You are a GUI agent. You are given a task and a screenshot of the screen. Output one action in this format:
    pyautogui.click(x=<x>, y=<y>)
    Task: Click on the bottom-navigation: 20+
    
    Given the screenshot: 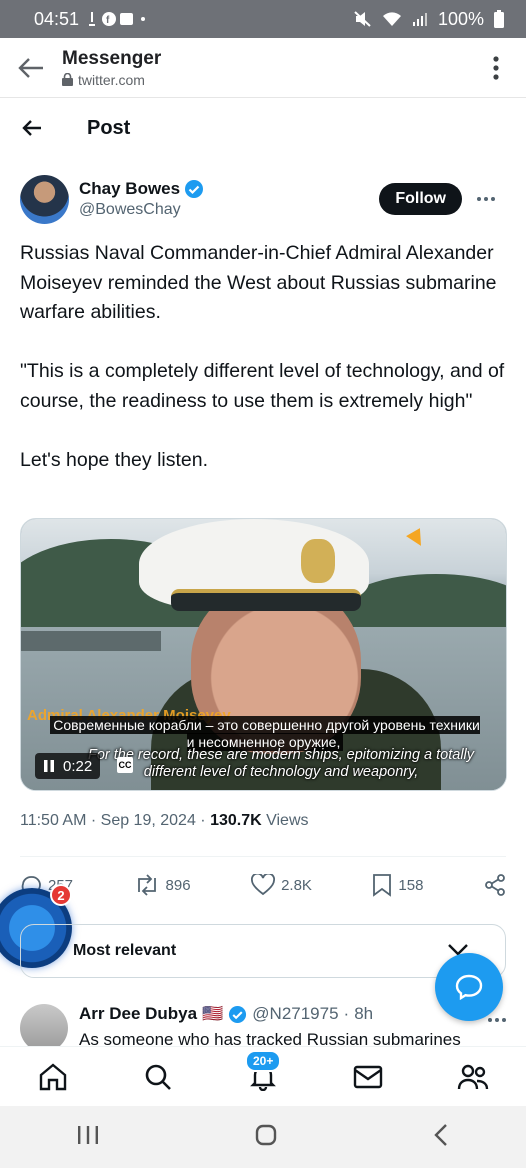 What is the action you would take?
    pyautogui.click(x=263, y=1076)
    